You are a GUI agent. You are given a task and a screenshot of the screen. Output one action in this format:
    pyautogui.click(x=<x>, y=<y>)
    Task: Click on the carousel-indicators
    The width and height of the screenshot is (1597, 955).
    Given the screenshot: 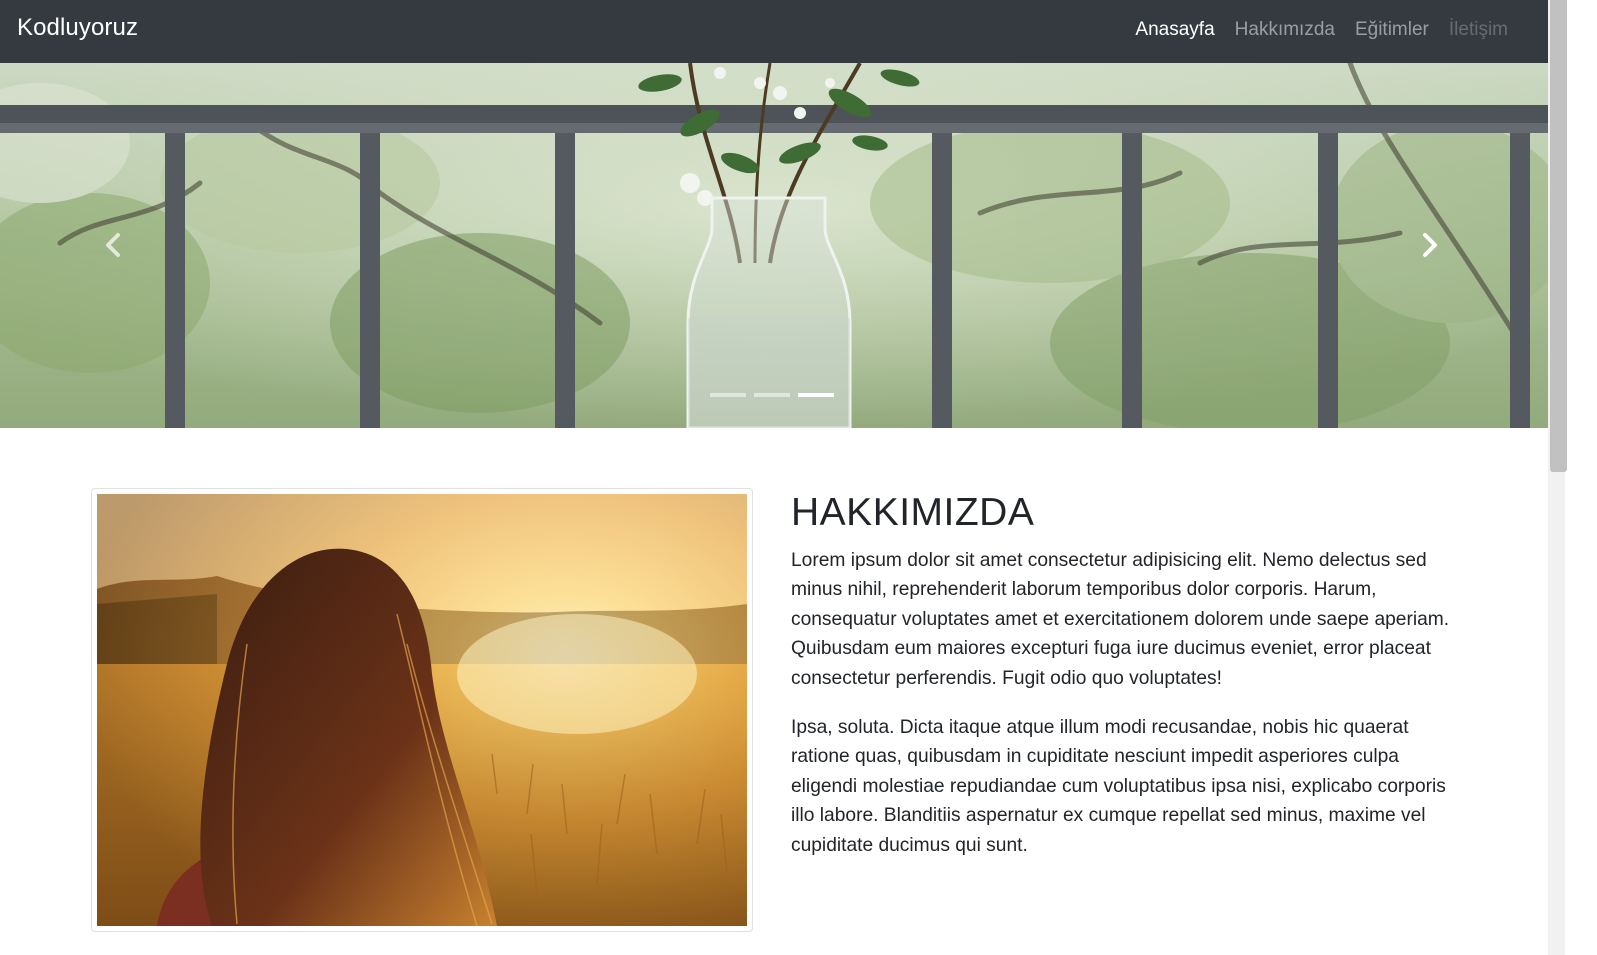 What is the action you would take?
    pyautogui.click(x=772, y=395)
    